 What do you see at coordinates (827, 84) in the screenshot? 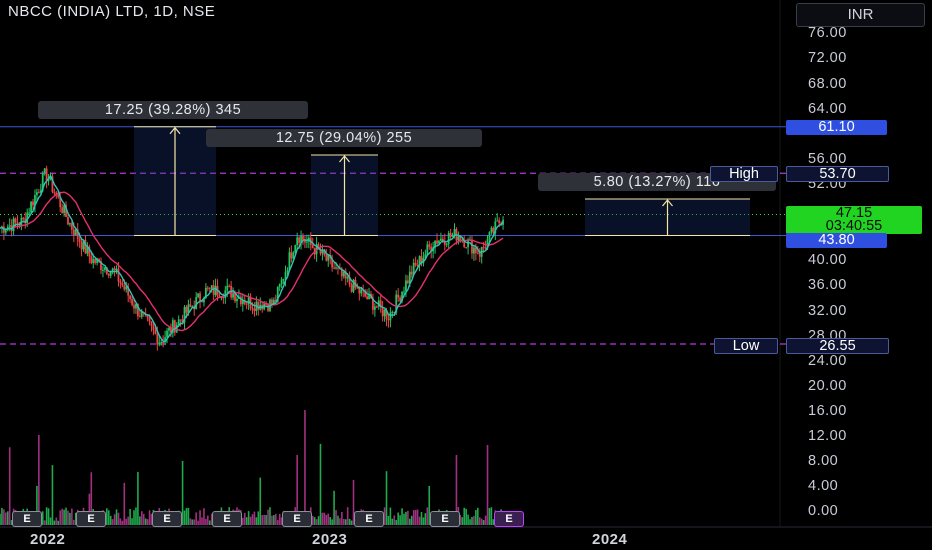
I see `price-axis-label: 68.00` at bounding box center [827, 84].